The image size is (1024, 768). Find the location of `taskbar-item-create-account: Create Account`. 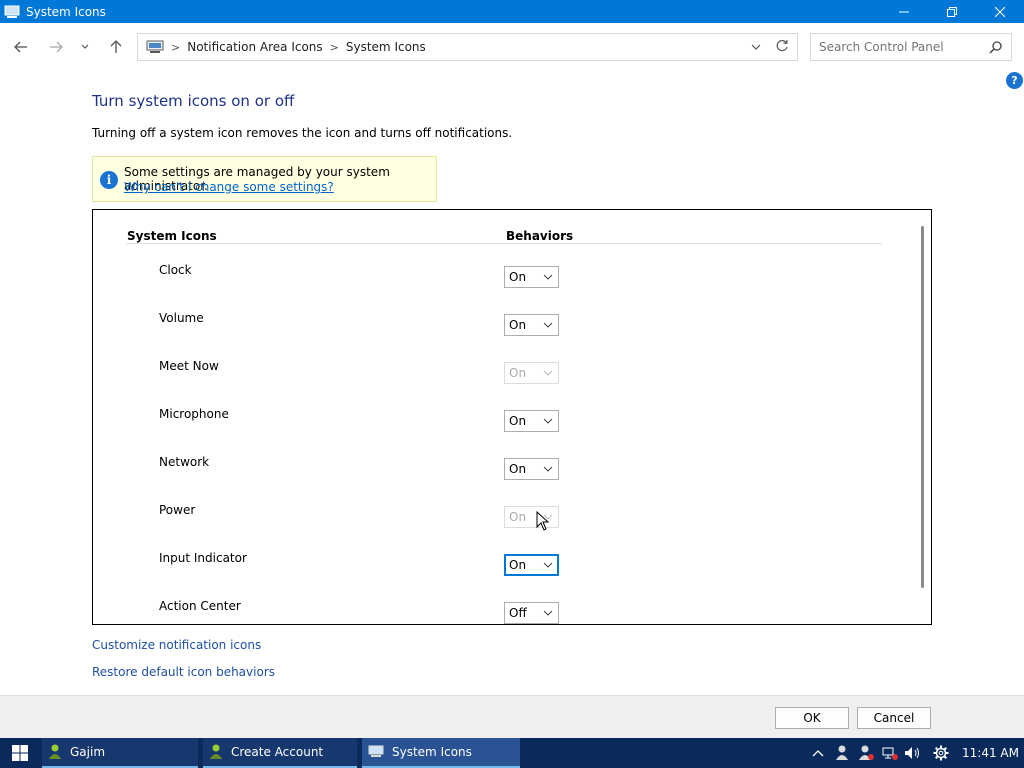

taskbar-item-create-account: Create Account is located at coordinates (280, 753).